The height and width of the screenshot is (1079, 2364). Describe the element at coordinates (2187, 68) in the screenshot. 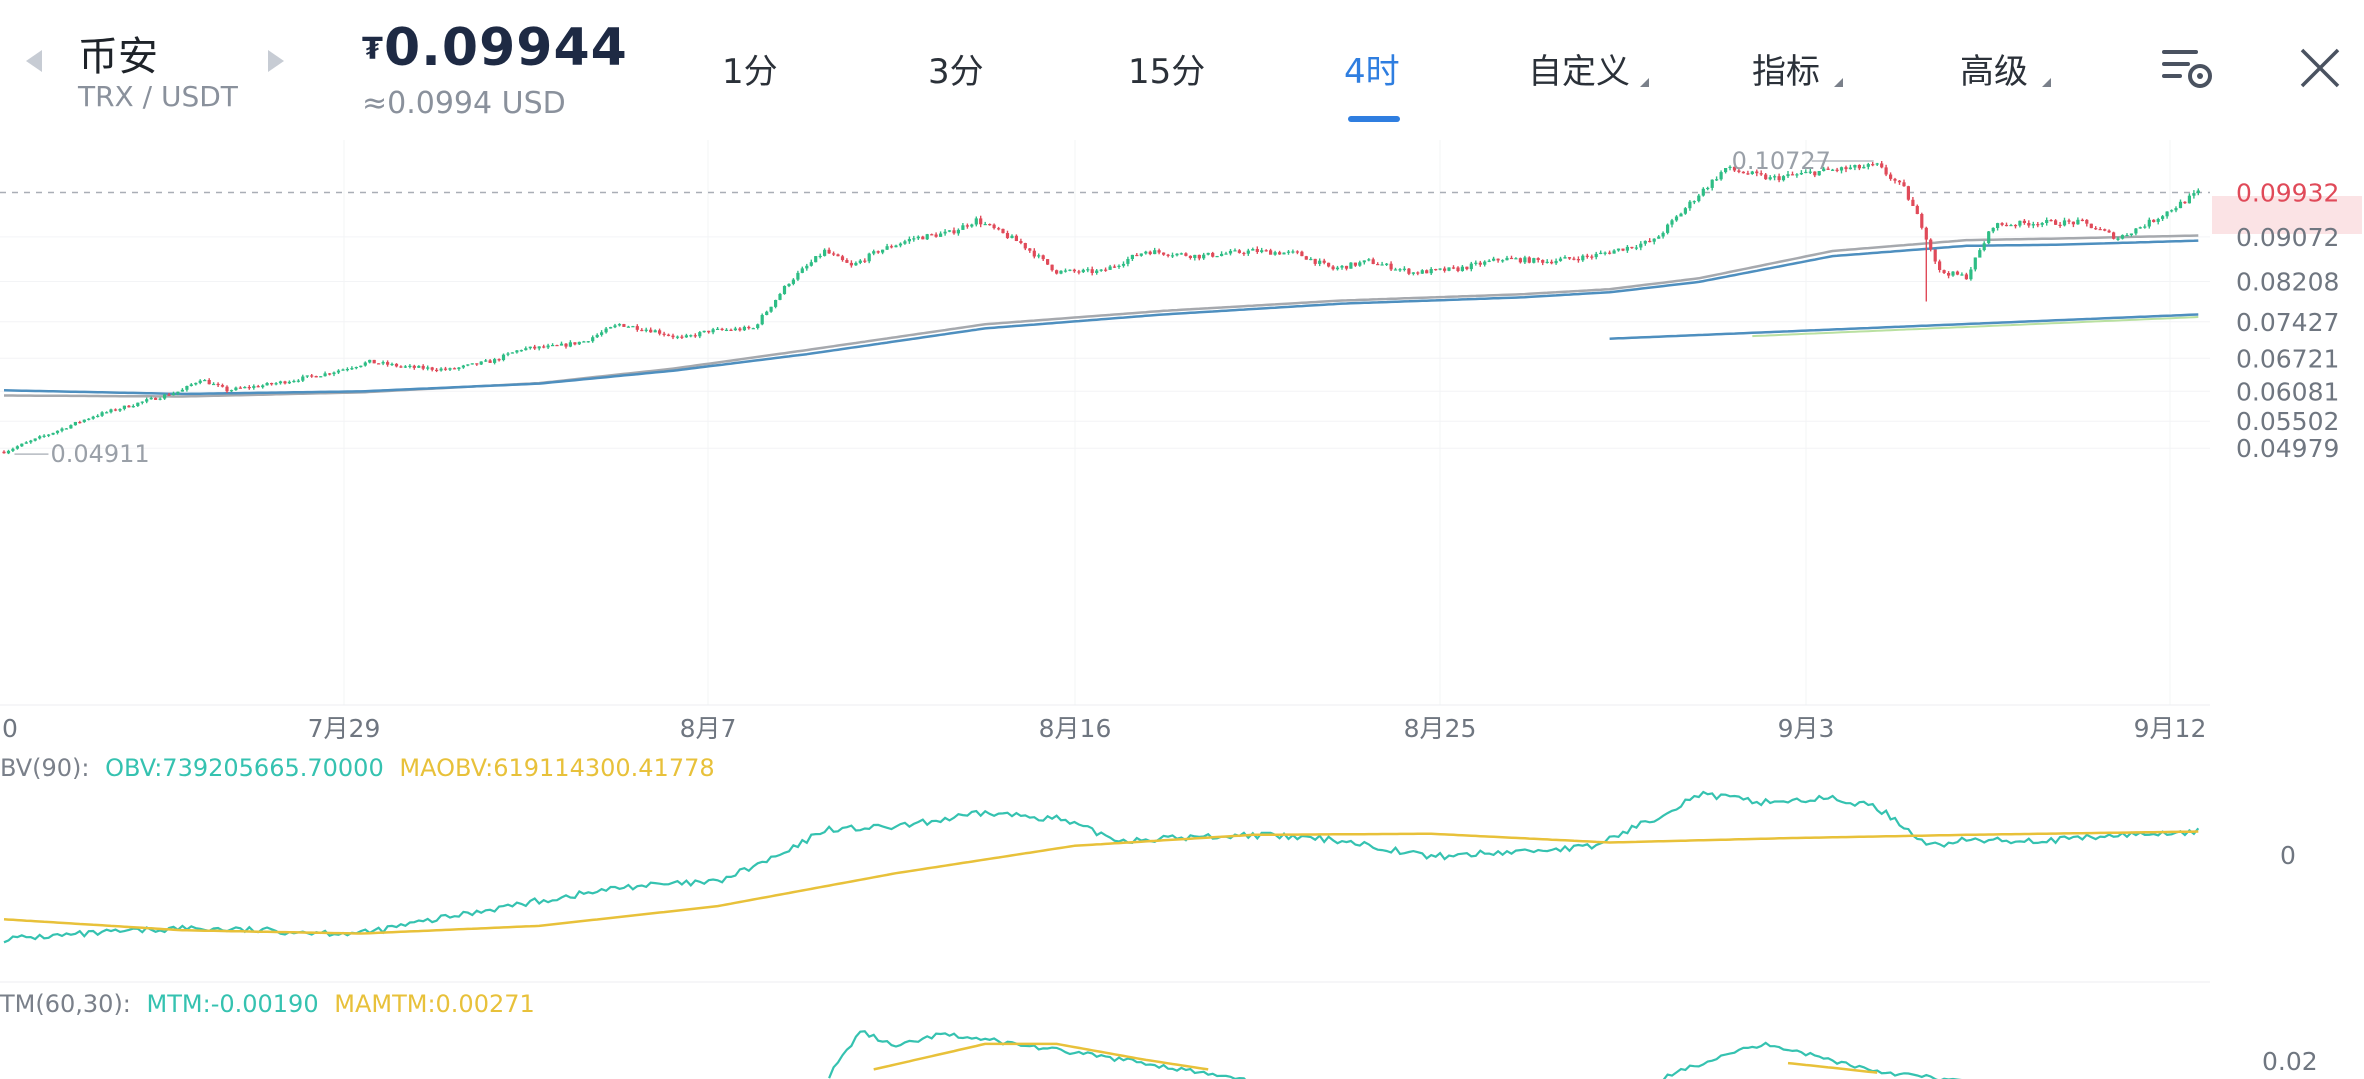

I see `chart-settings-icon` at that location.